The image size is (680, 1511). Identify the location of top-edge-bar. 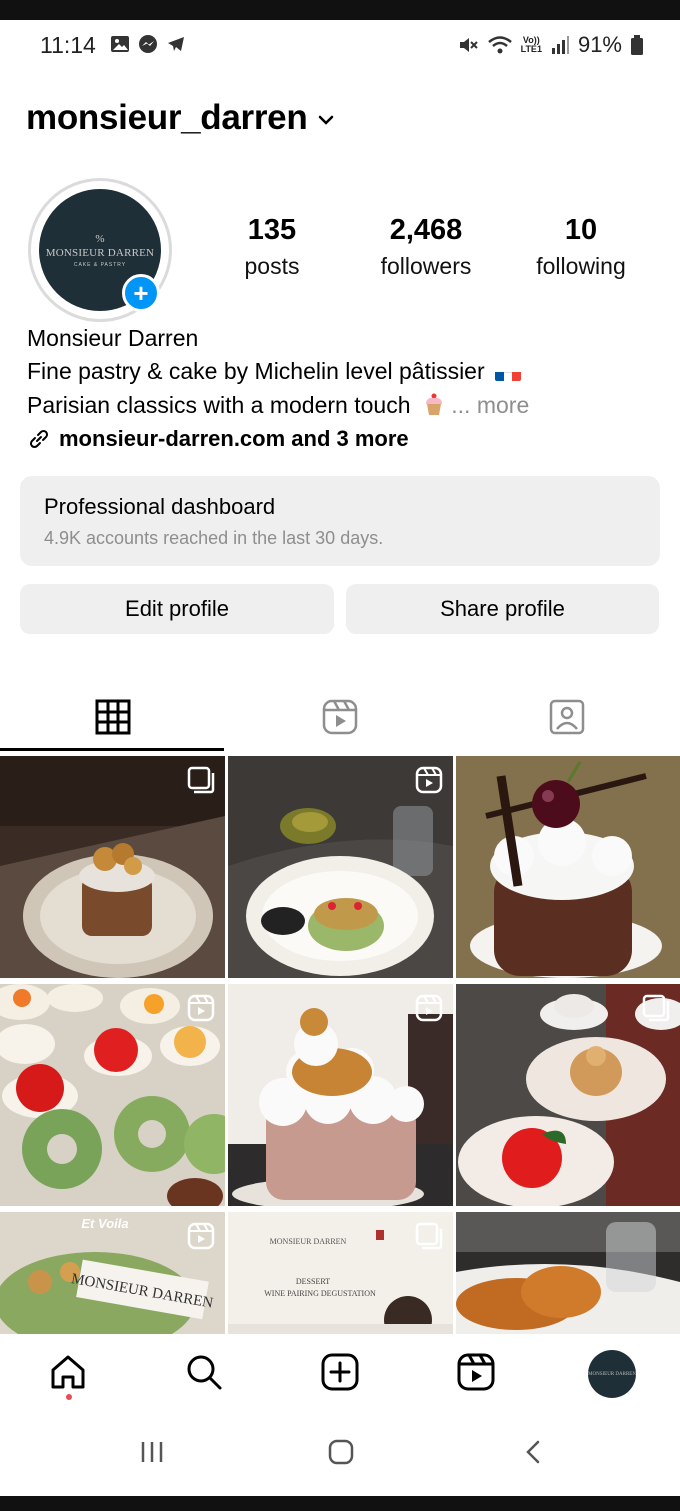
(340, 10).